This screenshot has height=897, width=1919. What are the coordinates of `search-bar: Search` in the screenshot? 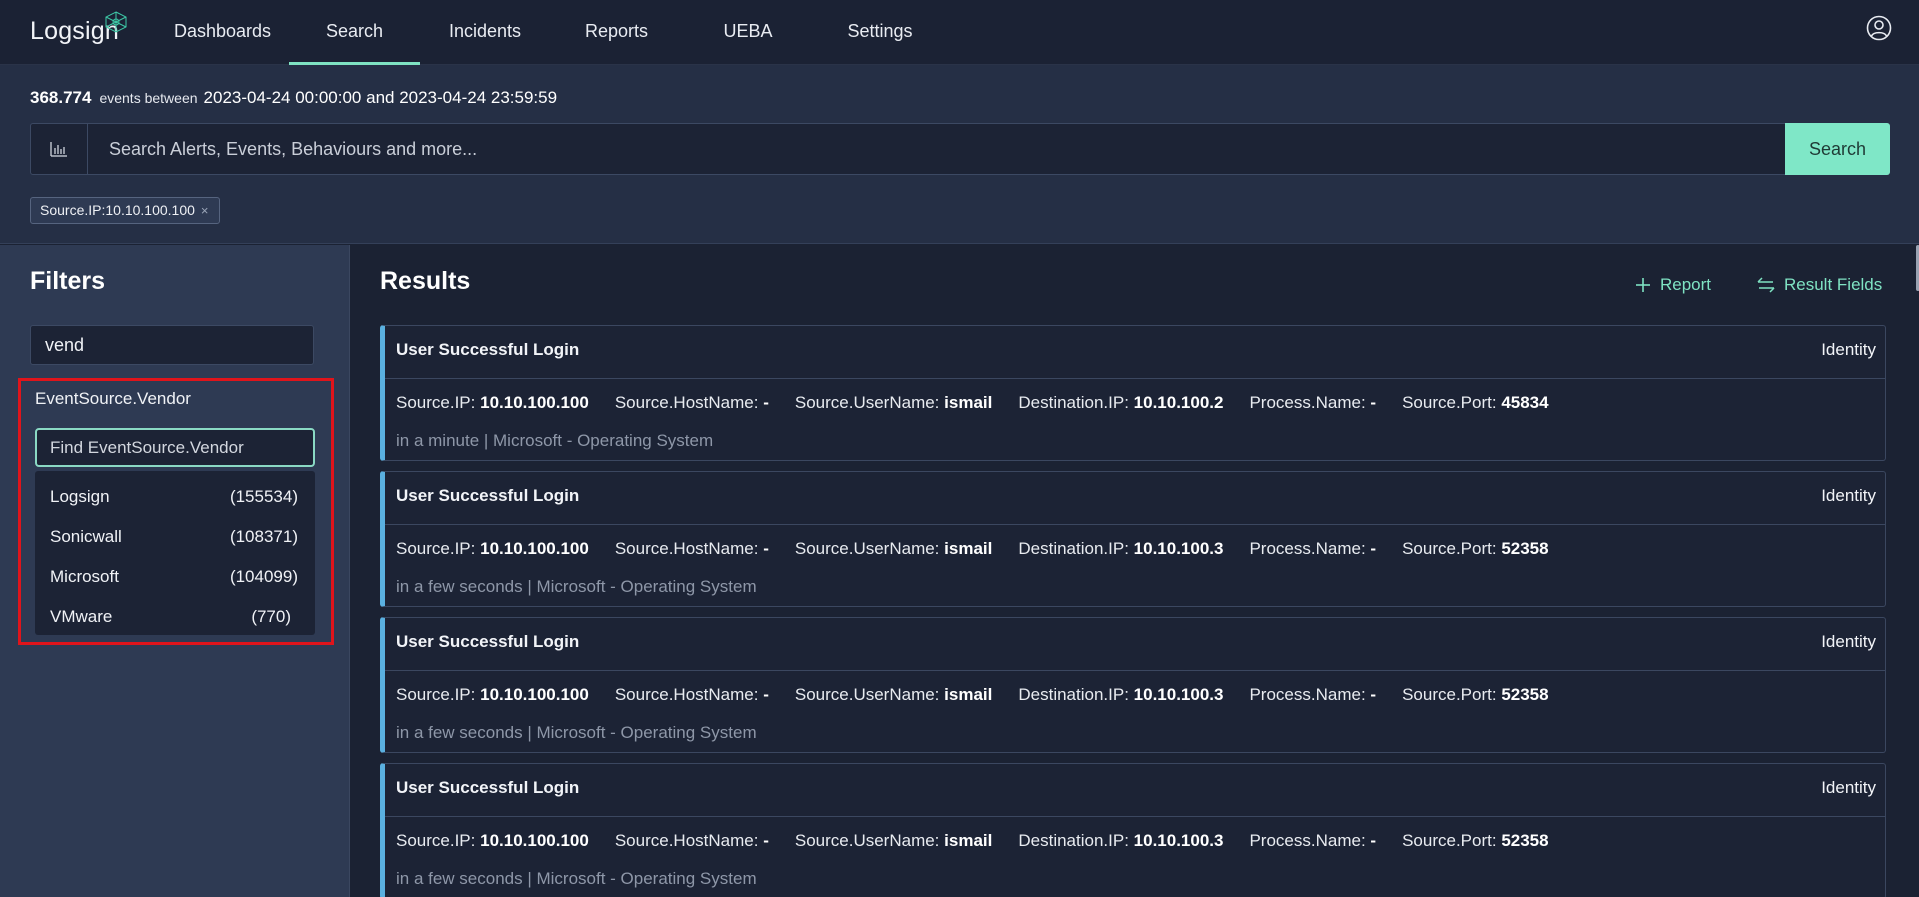 It's located at (960, 149).